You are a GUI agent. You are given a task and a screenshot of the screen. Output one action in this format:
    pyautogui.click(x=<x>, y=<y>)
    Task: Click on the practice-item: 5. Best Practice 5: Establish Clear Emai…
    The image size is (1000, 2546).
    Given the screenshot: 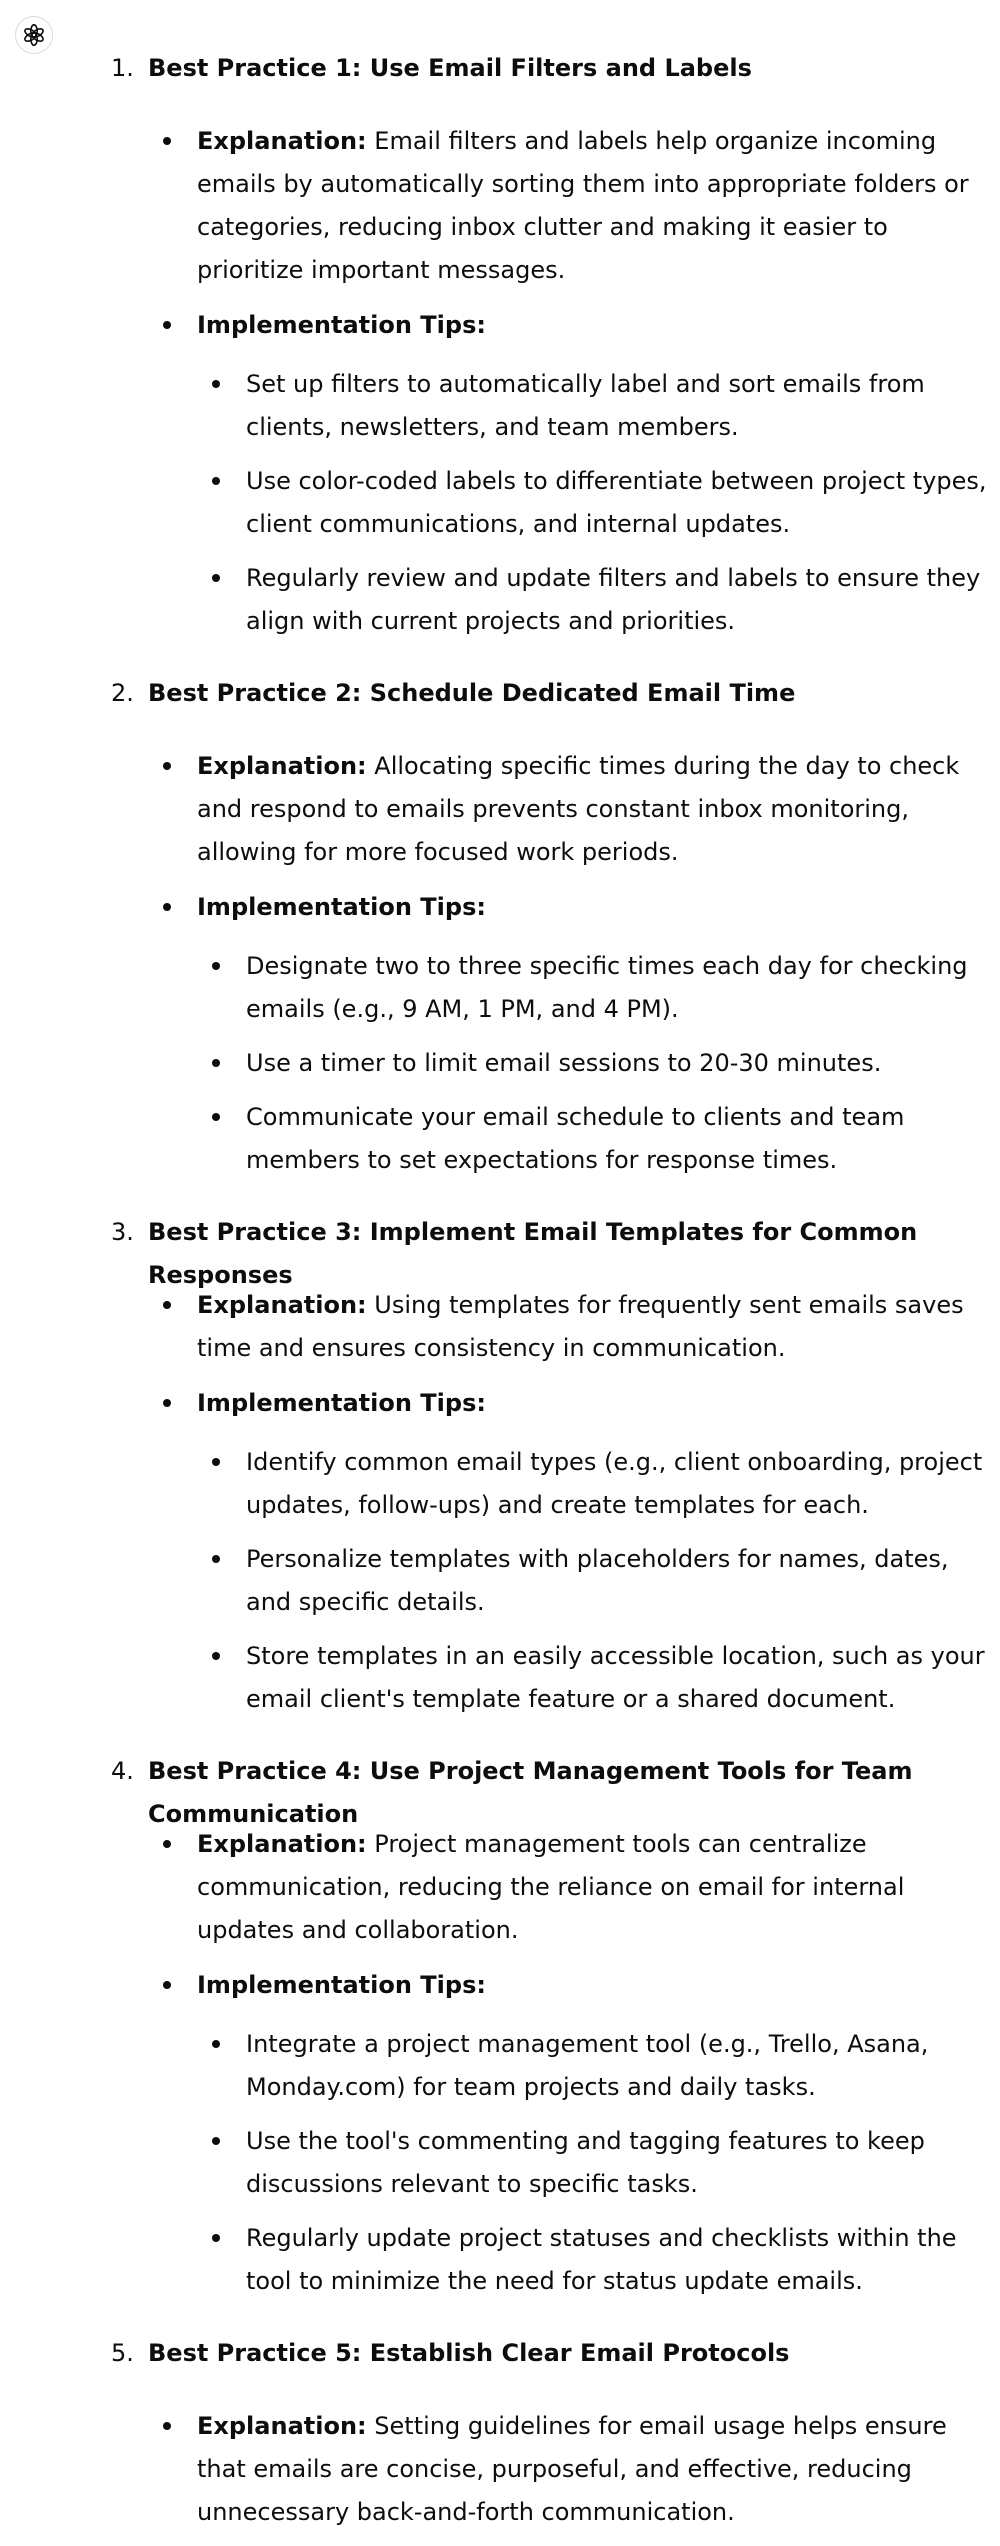 What is the action you would take?
    pyautogui.click(x=500, y=2433)
    